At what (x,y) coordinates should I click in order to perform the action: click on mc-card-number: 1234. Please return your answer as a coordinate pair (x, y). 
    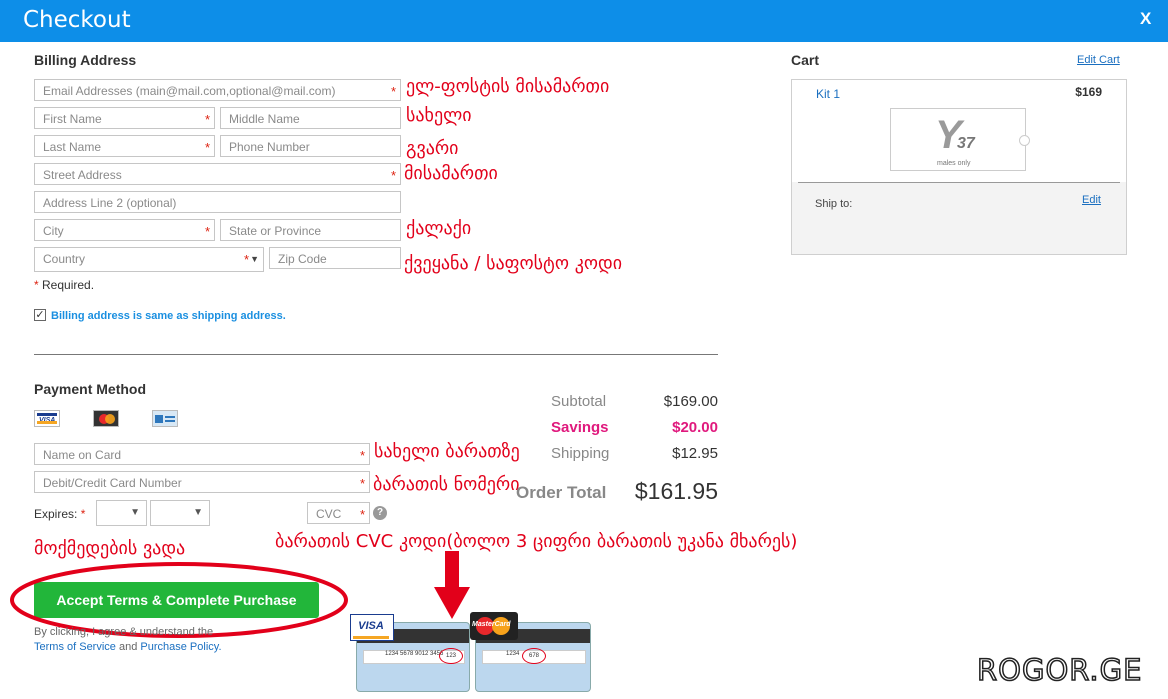
    Looking at the image, I should click on (513, 654).